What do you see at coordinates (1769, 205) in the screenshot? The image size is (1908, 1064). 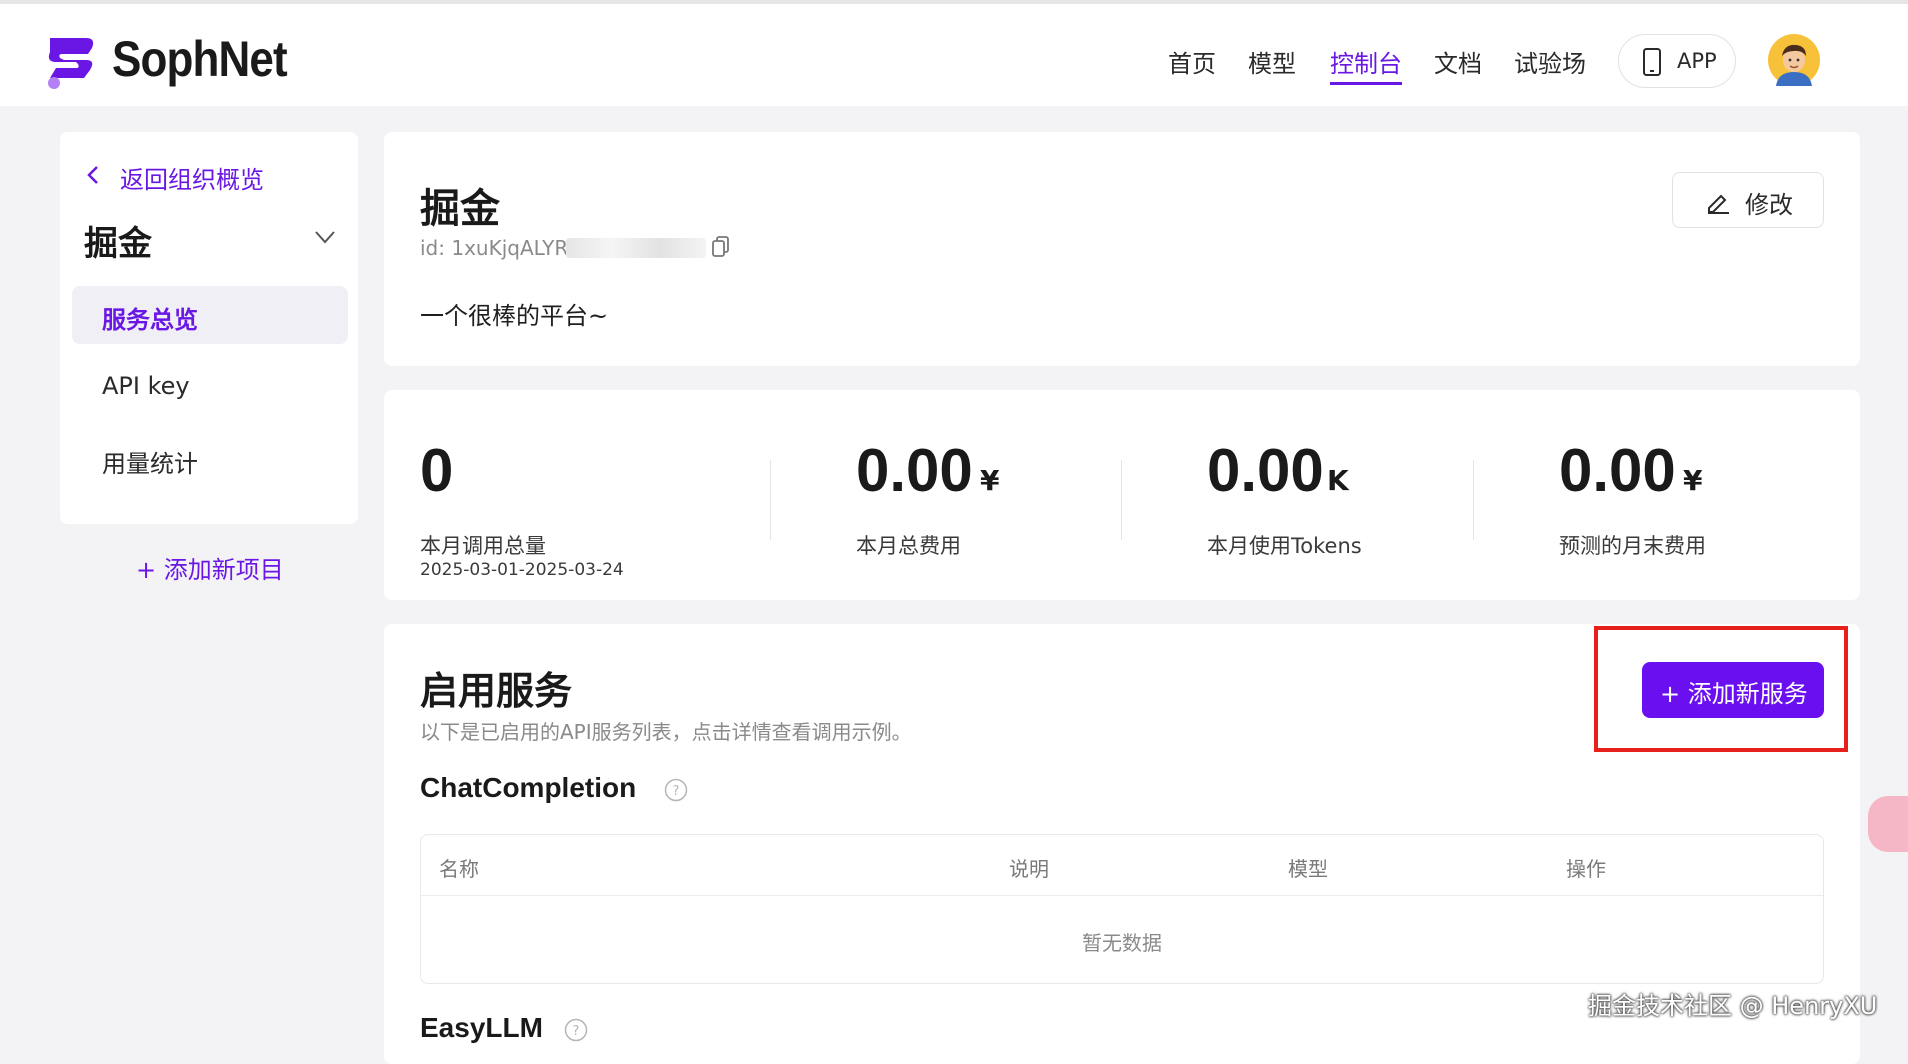 I see `edit-label: 修改` at bounding box center [1769, 205].